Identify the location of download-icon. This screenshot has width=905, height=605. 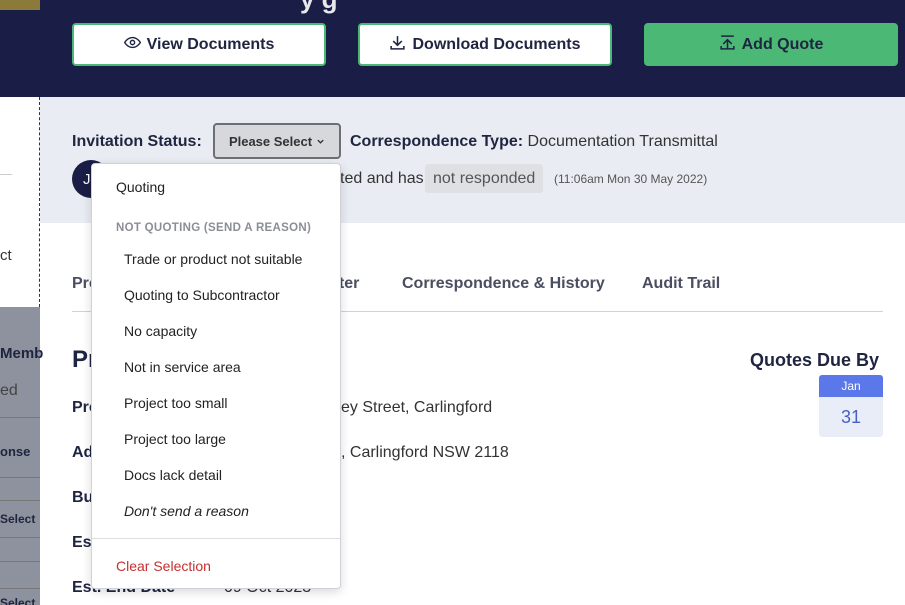
(397, 45).